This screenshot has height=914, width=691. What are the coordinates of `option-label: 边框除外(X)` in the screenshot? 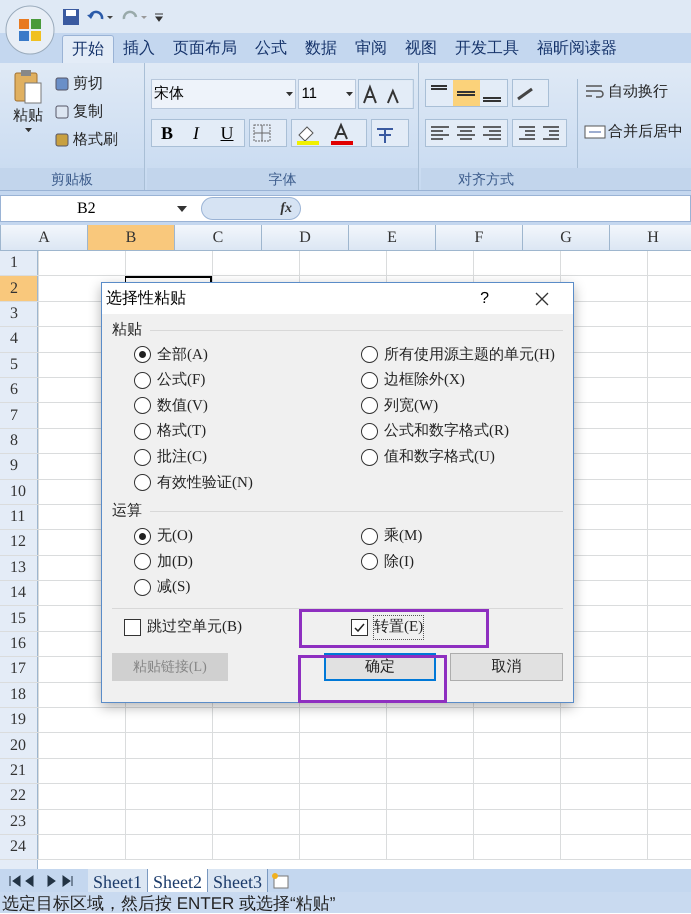 It's located at (424, 380).